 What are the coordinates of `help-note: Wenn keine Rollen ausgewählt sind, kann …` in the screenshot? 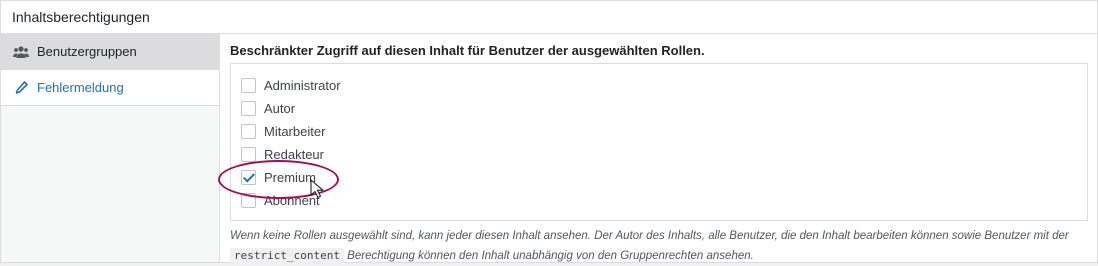 It's located at (655, 246).